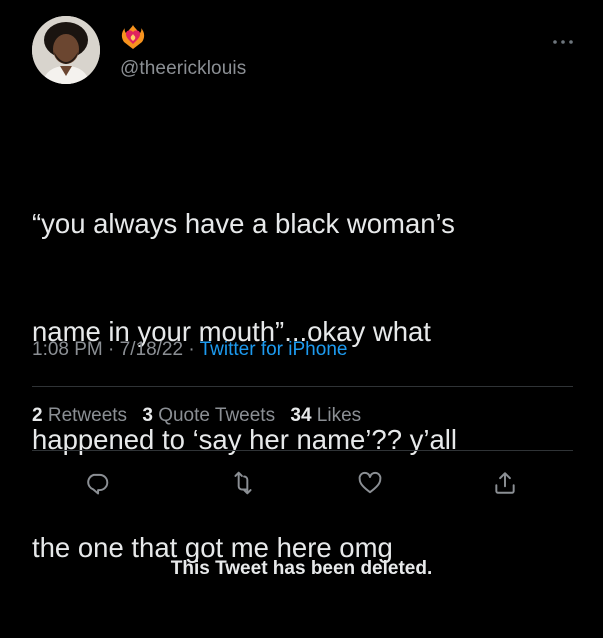 The image size is (603, 638). Describe the element at coordinates (301, 484) in the screenshot. I see `action-bar` at that location.